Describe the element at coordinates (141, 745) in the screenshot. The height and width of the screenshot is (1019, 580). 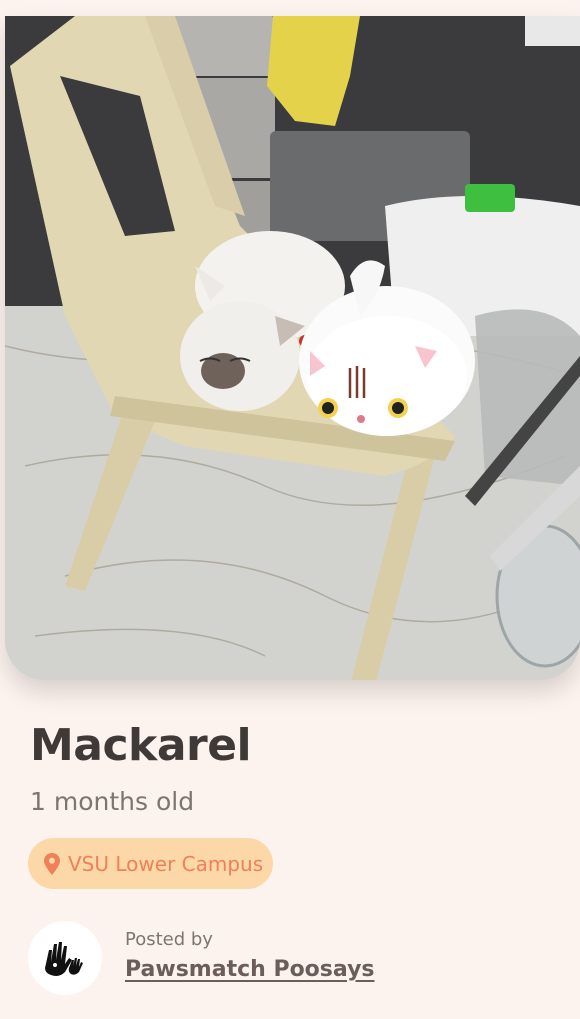
I see `pet-name: Mackarel` at that location.